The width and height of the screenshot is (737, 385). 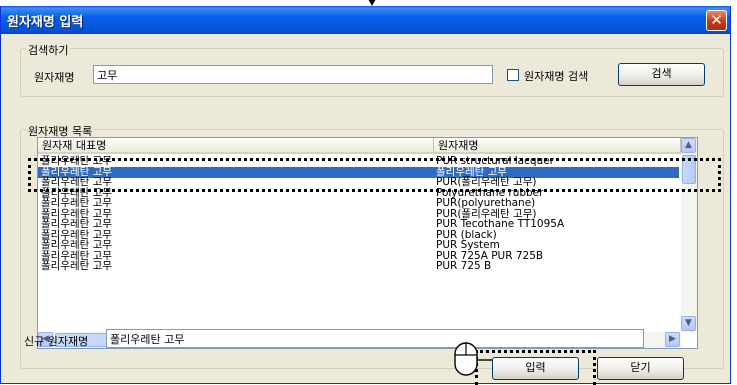 What do you see at coordinates (358, 235) in the screenshot?
I see `table-row: 폴리우레탄 고무 PUR (black)` at bounding box center [358, 235].